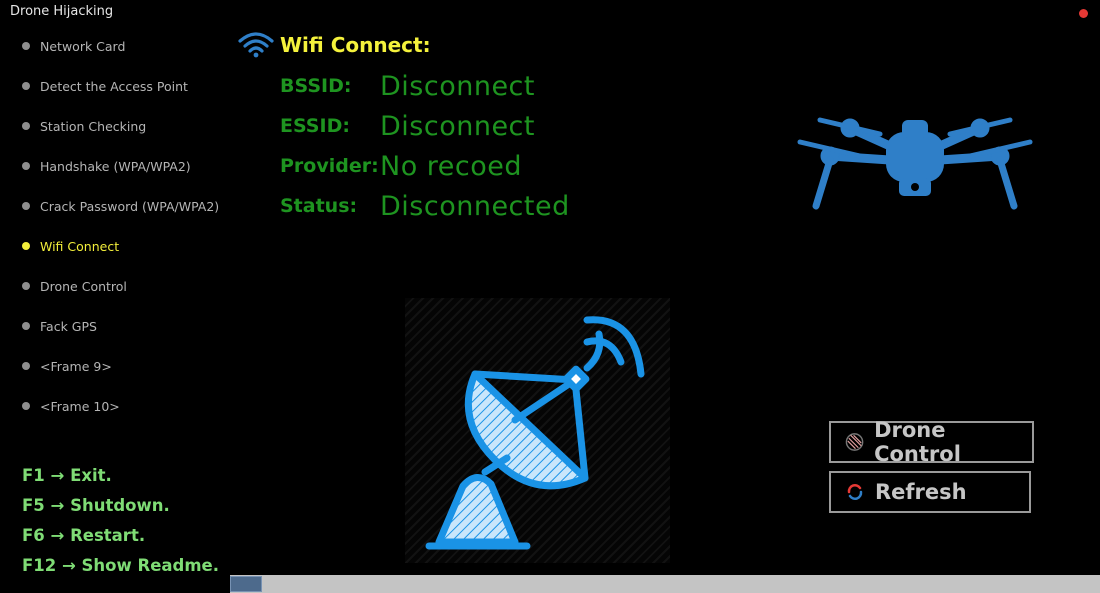 The image size is (1100, 593). I want to click on sidebar-item-label: Crack Password (WPA/WPA2), so click(130, 206).